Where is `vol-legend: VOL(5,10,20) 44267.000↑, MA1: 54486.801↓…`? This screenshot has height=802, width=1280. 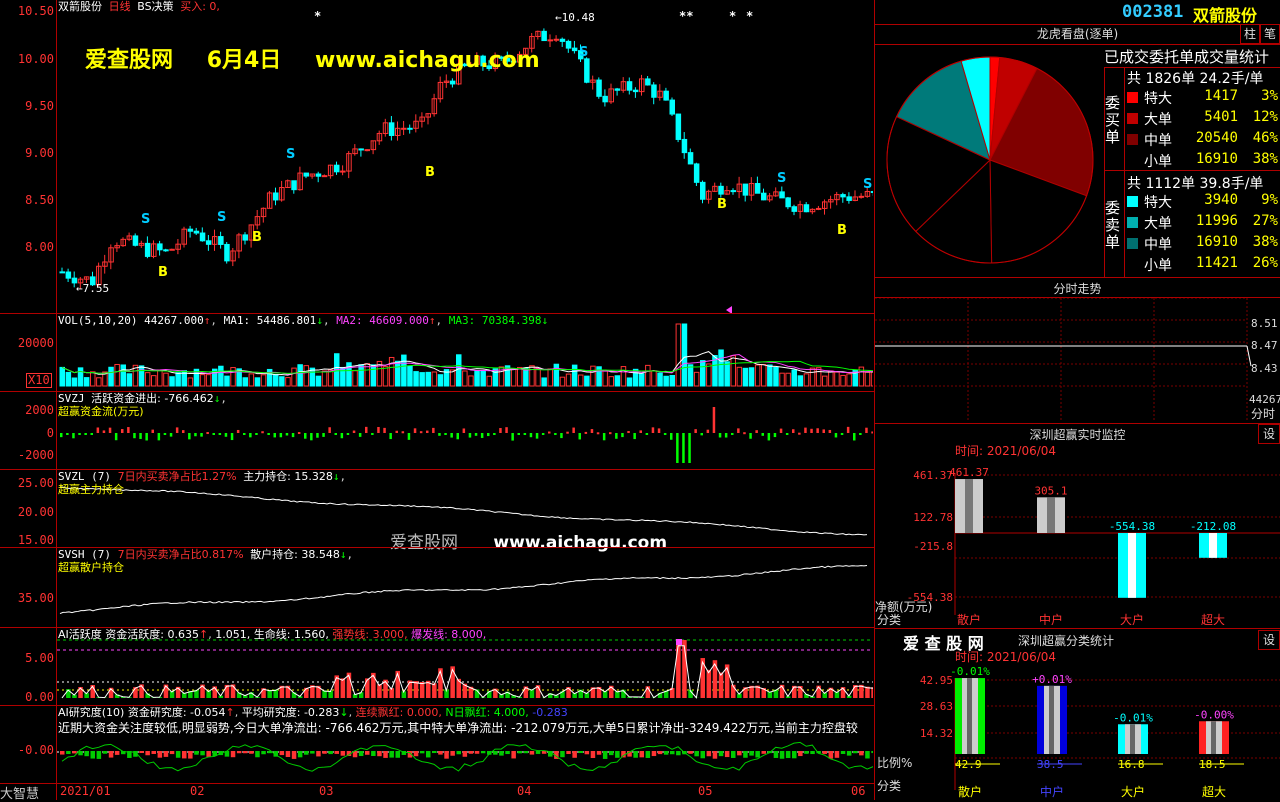 vol-legend: VOL(5,10,20) 44267.000↑, MA1: 54486.801↓… is located at coordinates (303, 320).